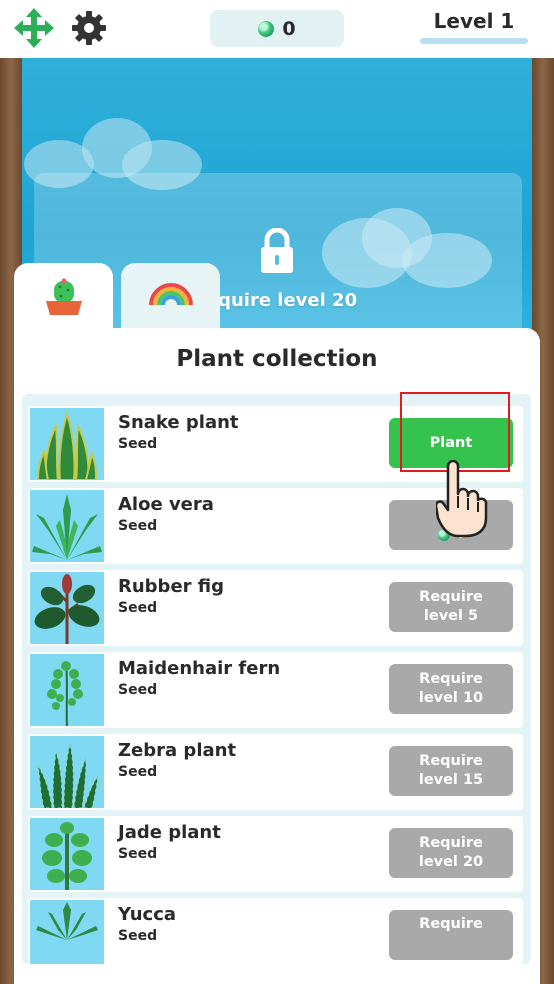  I want to click on plant-name: Zebra plant, so click(177, 750).